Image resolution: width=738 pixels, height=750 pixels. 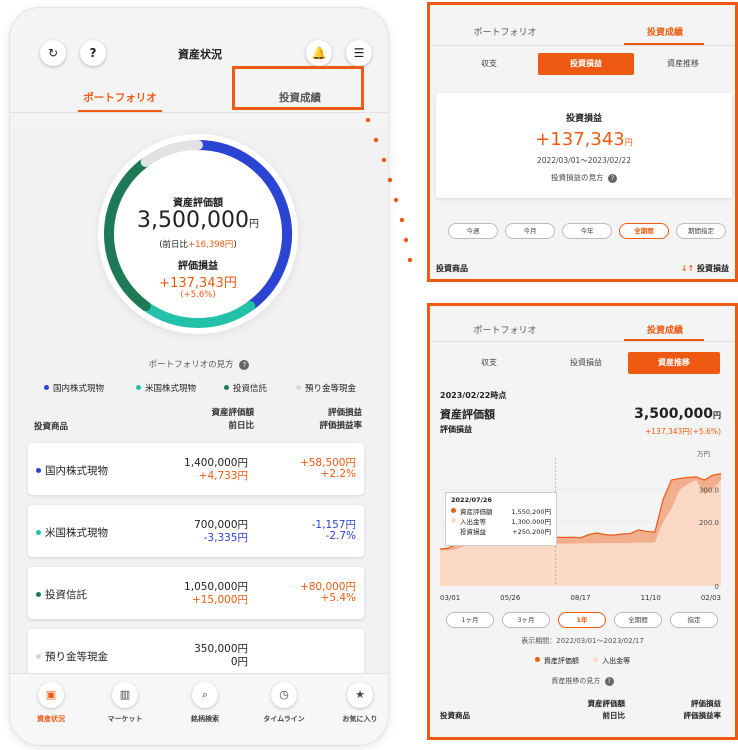 I want to click on nav-item-search: ⌕ 銘柄検索, so click(x=205, y=703).